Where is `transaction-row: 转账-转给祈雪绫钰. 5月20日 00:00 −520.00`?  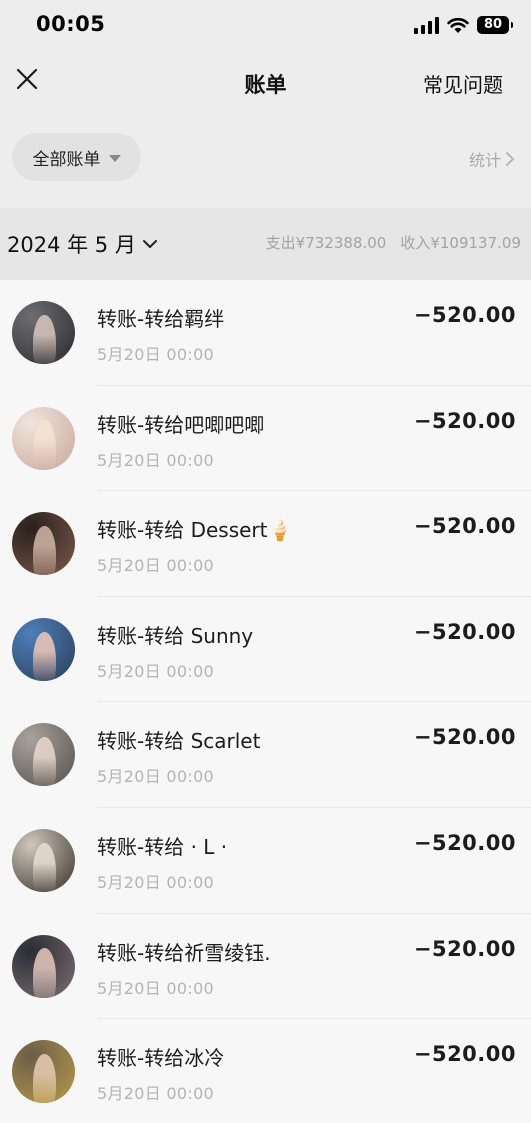 transaction-row: 转账-转给祈雪绫钰. 5月20日 00:00 −520.00 is located at coordinates (265, 967).